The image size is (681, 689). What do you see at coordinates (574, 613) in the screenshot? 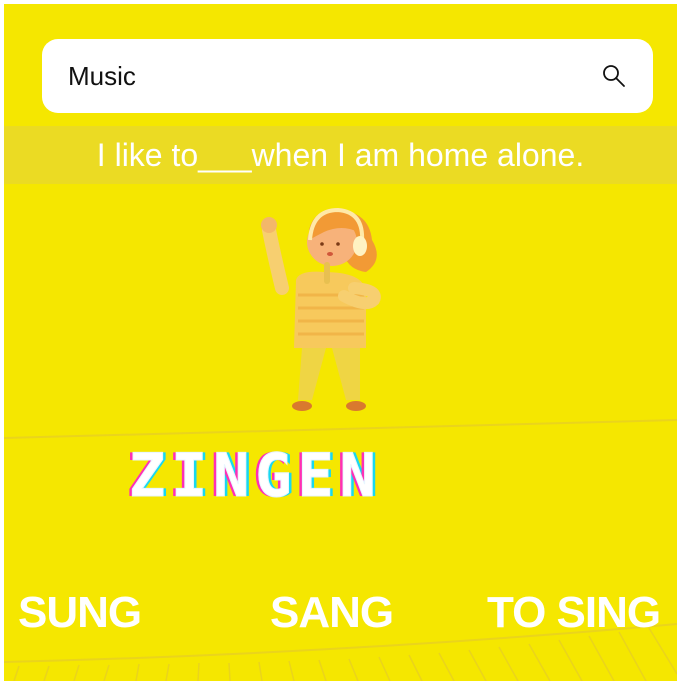
I see `option-to-sing: TO SING` at bounding box center [574, 613].